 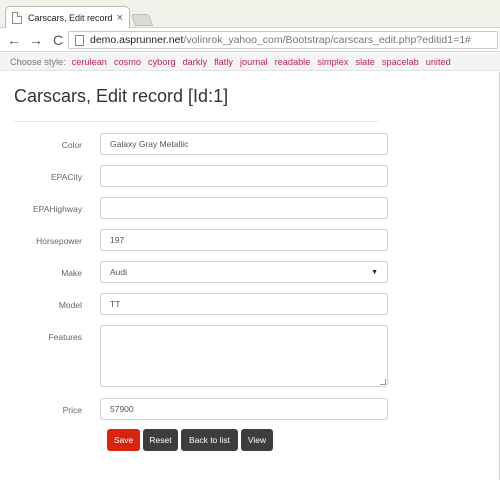 What do you see at coordinates (438, 62) in the screenshot?
I see `style-link-united: united` at bounding box center [438, 62].